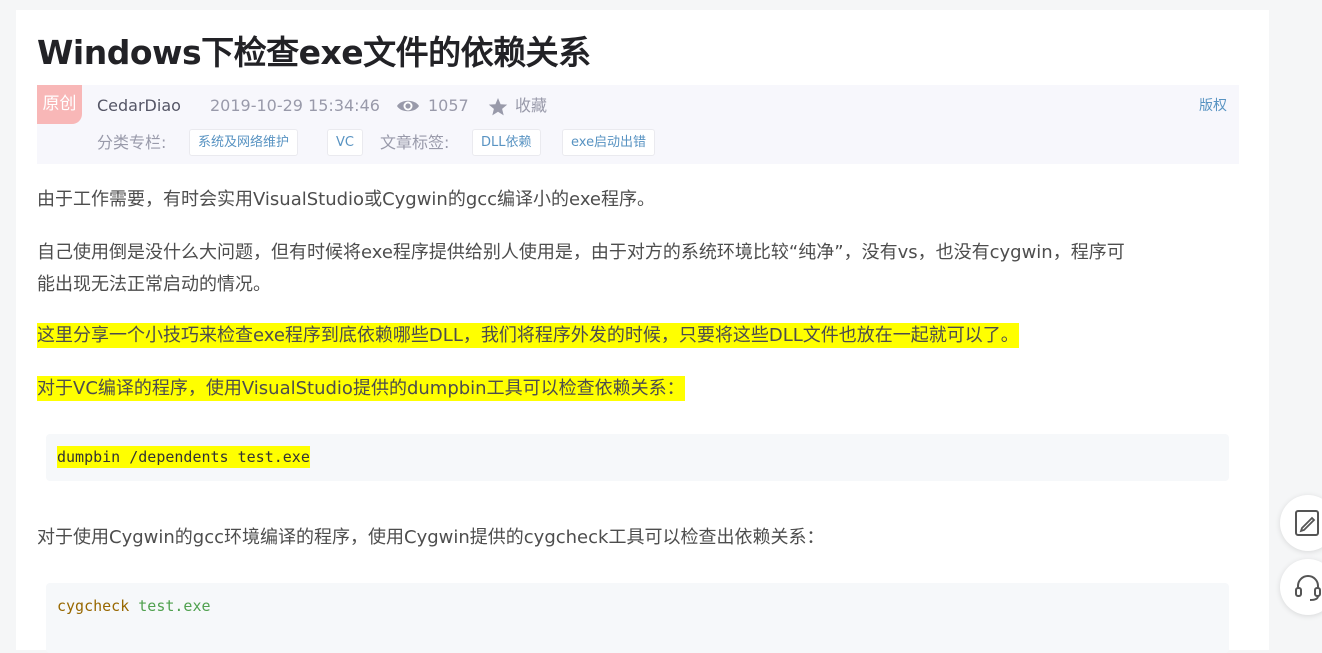 This screenshot has height=653, width=1322. I want to click on support-float-button, so click(1301, 587).